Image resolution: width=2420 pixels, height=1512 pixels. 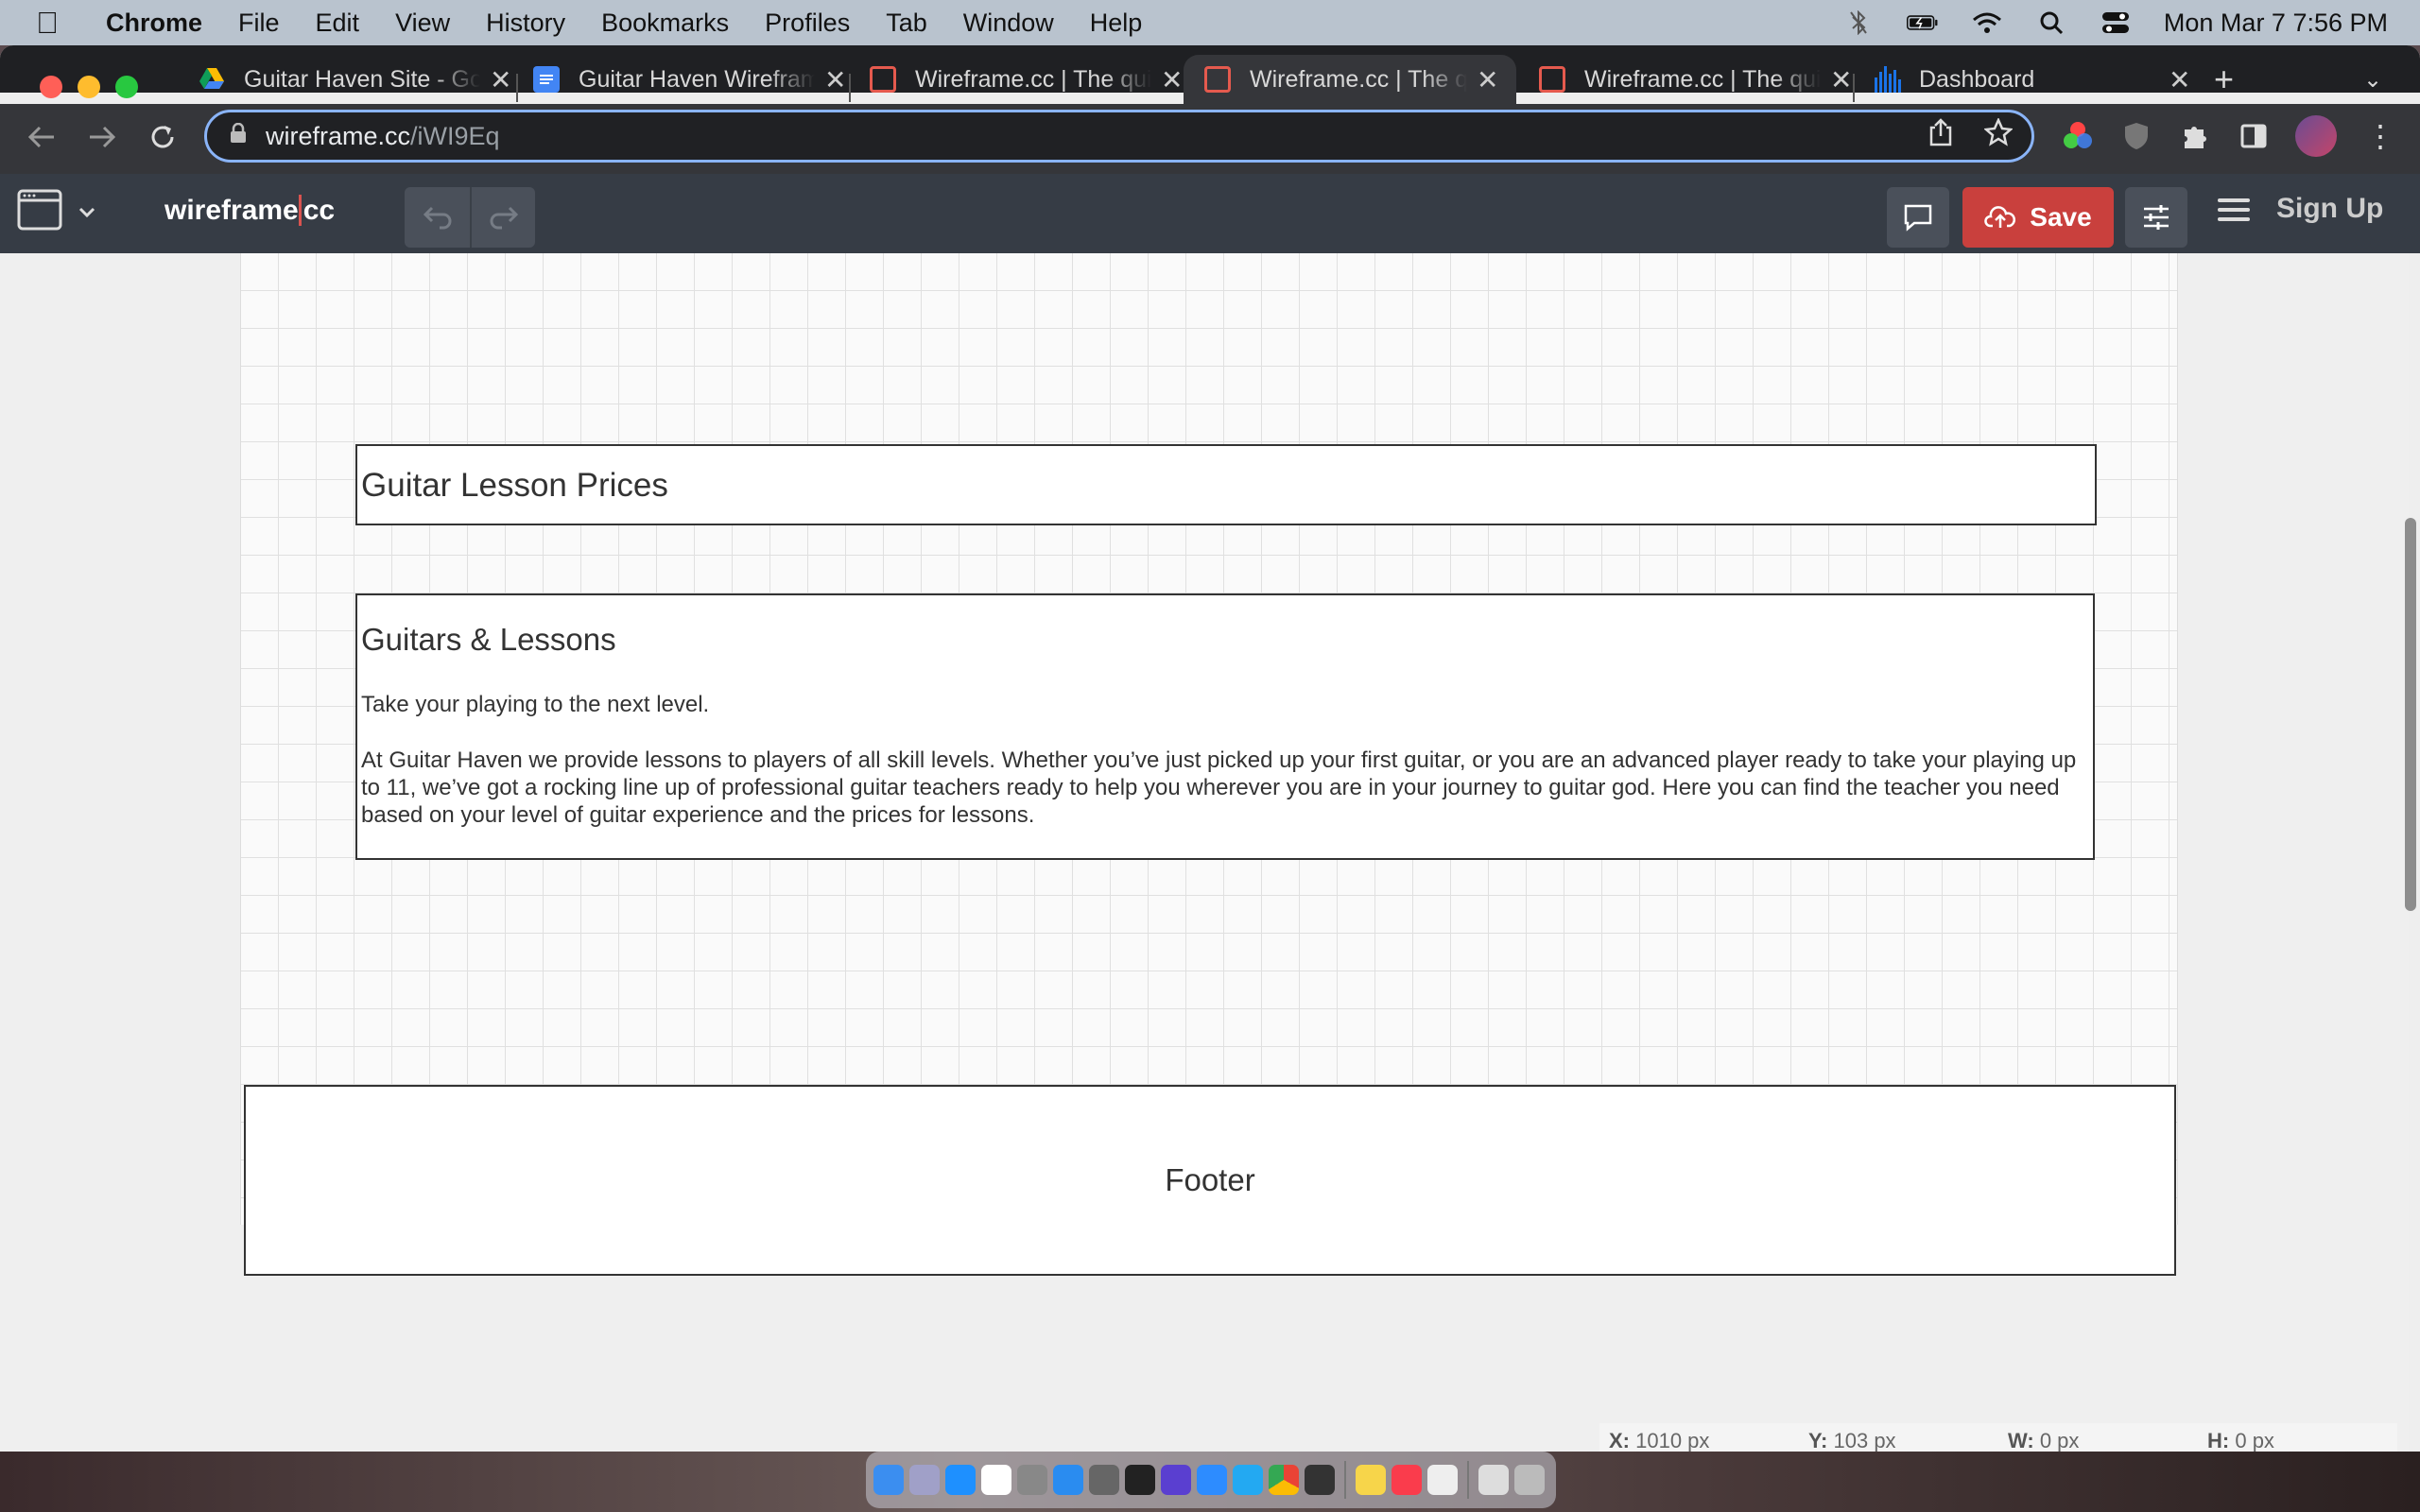 I want to click on extensions-puzzle-icon, so click(x=2195, y=136).